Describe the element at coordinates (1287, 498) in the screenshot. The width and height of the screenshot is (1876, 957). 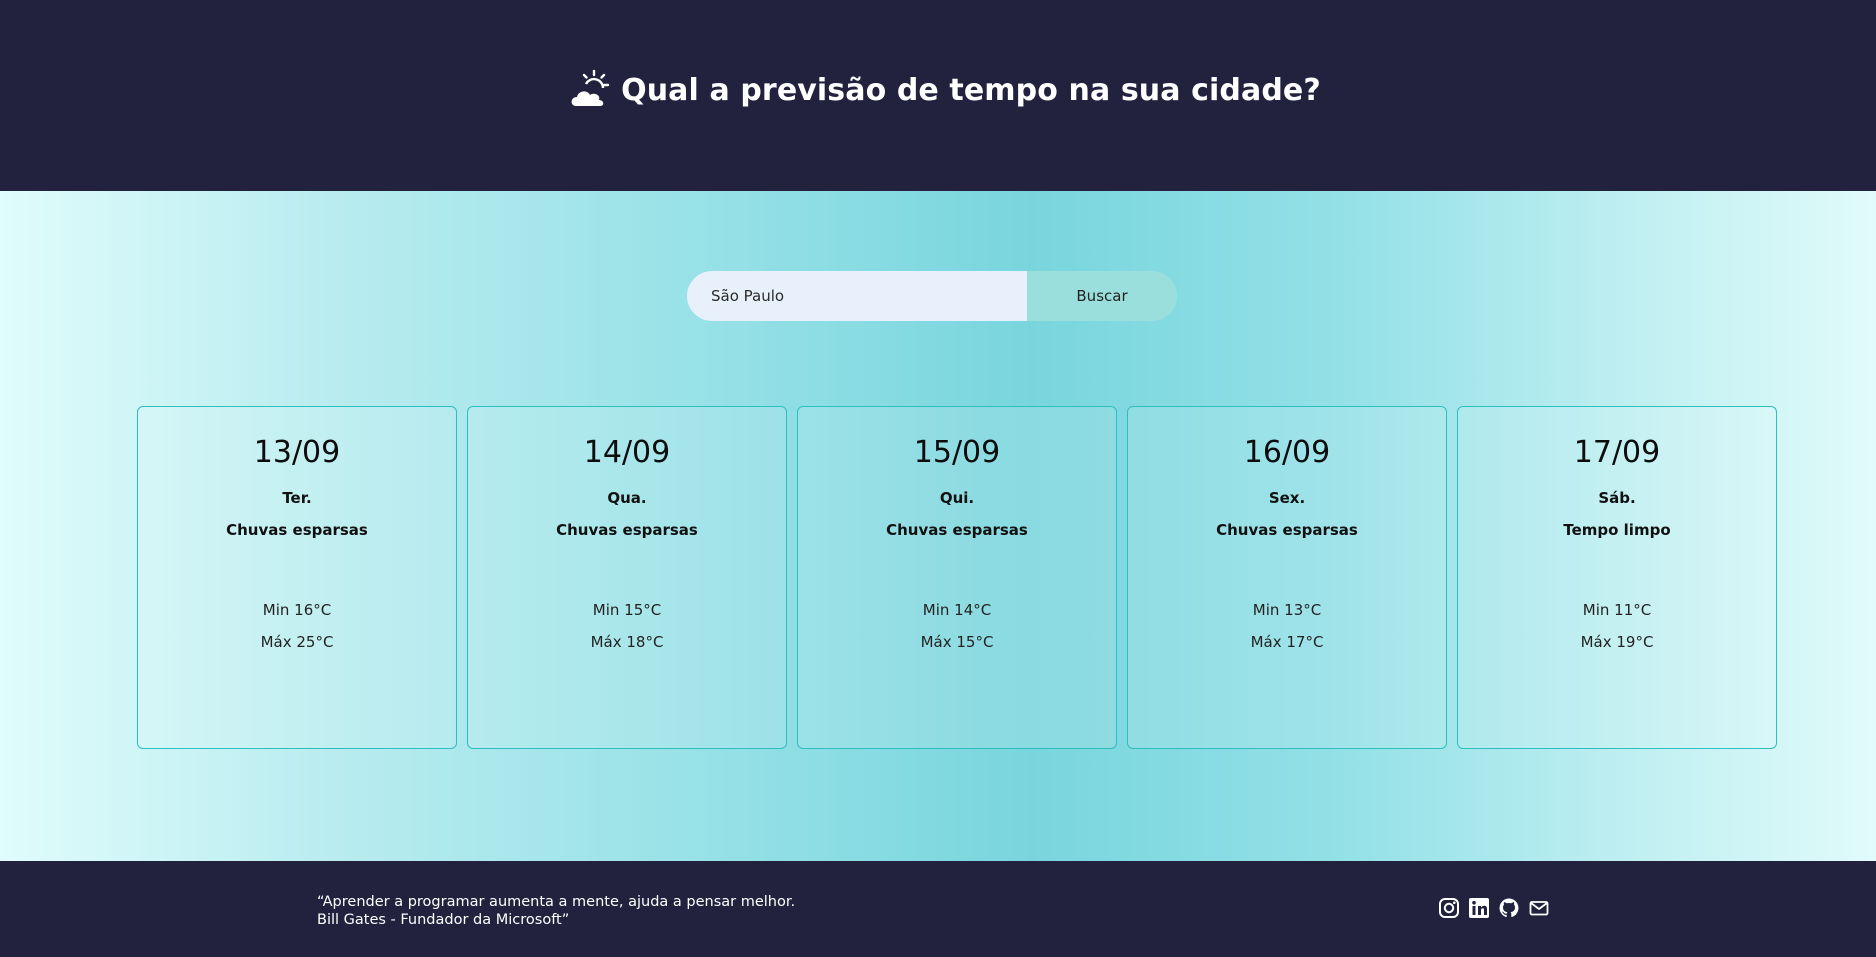
I see `forecast-weekday: Sex.` at that location.